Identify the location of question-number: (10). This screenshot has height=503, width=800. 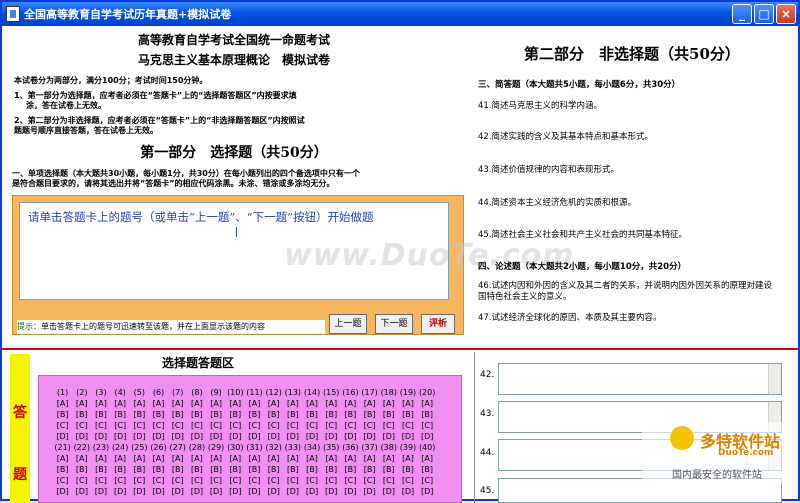
(235, 392).